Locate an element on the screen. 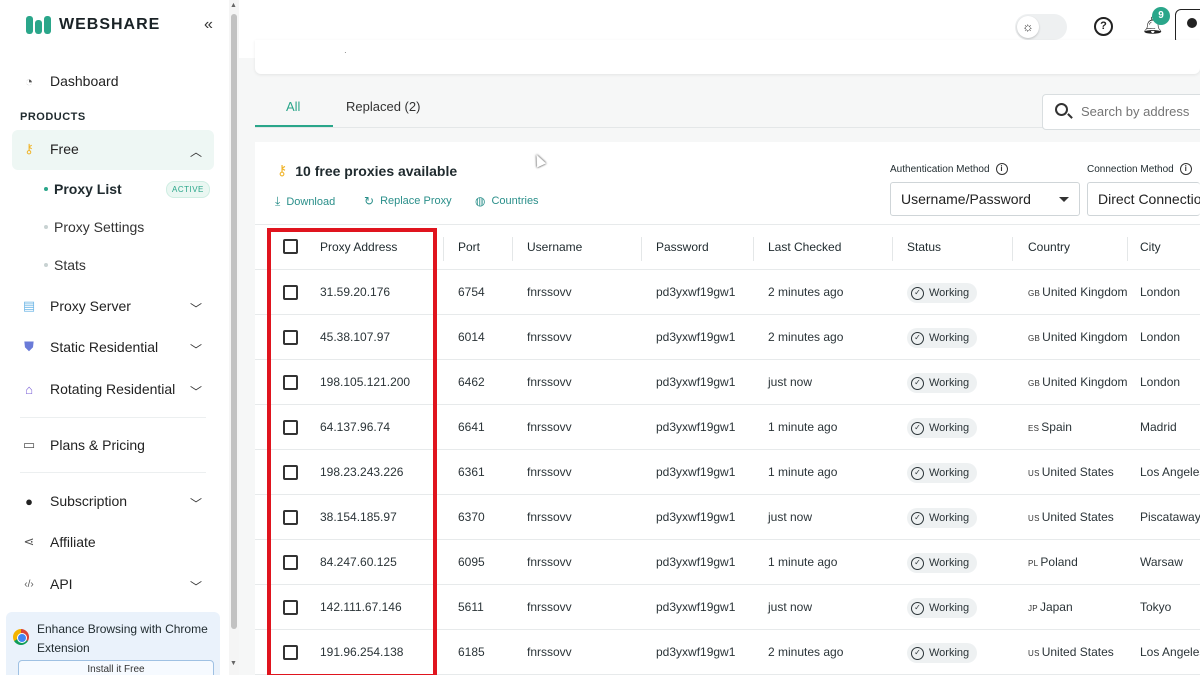 The width and height of the screenshot is (1200, 675). connection-method-select: Direct Connection is located at coordinates (1143, 199).